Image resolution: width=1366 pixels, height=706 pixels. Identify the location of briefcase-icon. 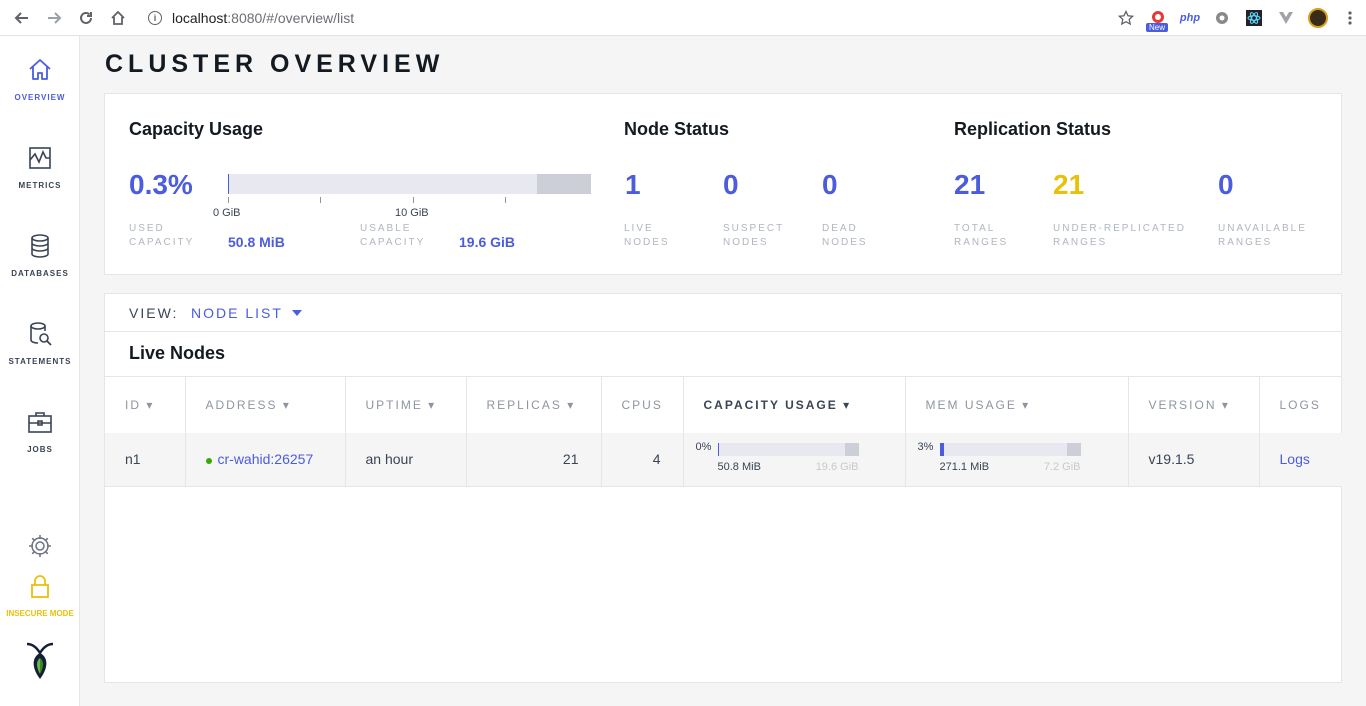
(40, 422).